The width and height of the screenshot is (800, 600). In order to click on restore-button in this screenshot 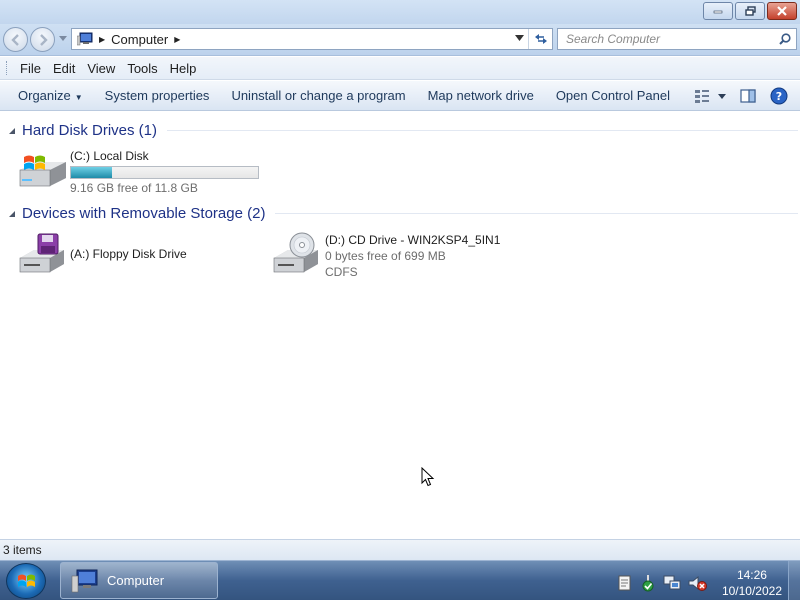, I will do `click(750, 11)`.